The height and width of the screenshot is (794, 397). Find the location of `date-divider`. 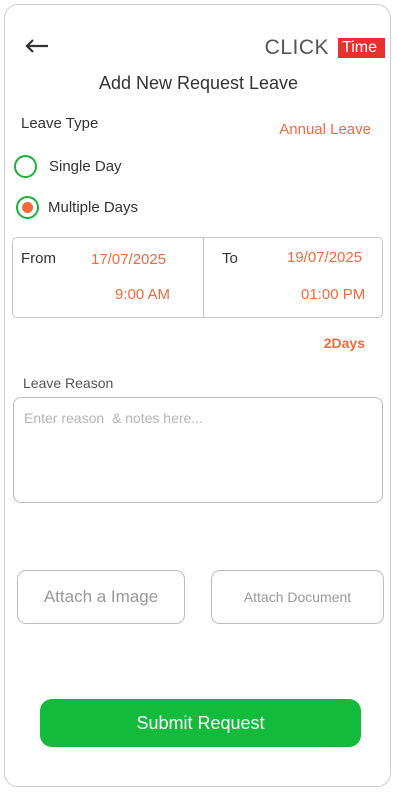

date-divider is located at coordinates (203, 277).